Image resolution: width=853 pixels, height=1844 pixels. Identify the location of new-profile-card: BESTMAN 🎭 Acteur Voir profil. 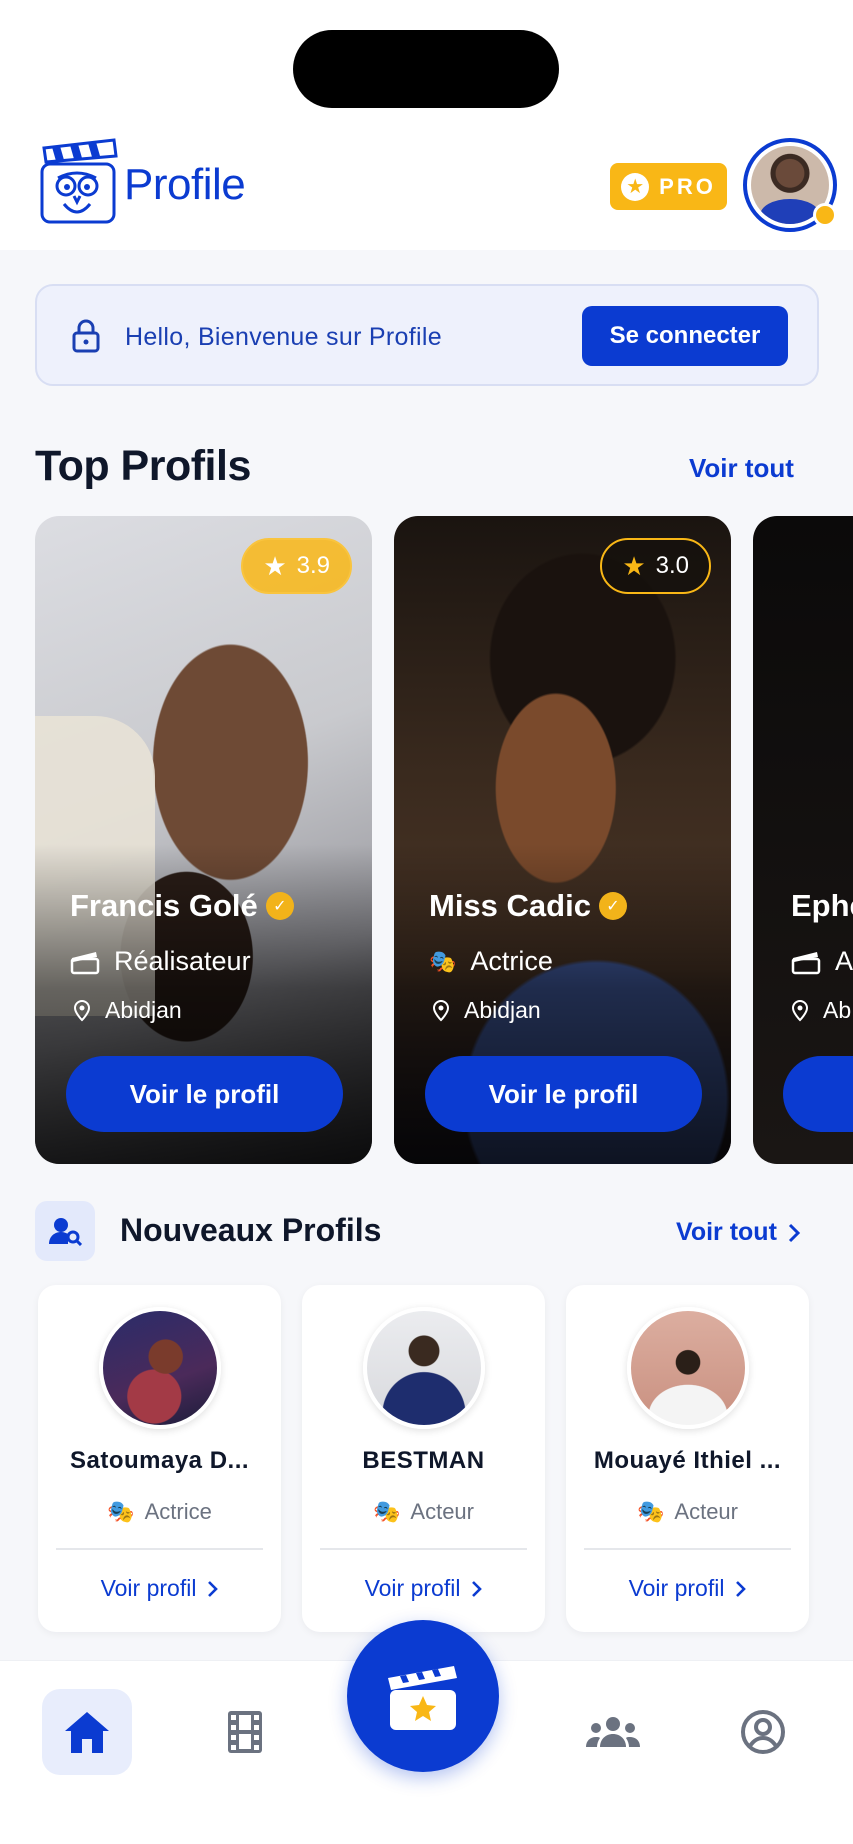
(423, 1458).